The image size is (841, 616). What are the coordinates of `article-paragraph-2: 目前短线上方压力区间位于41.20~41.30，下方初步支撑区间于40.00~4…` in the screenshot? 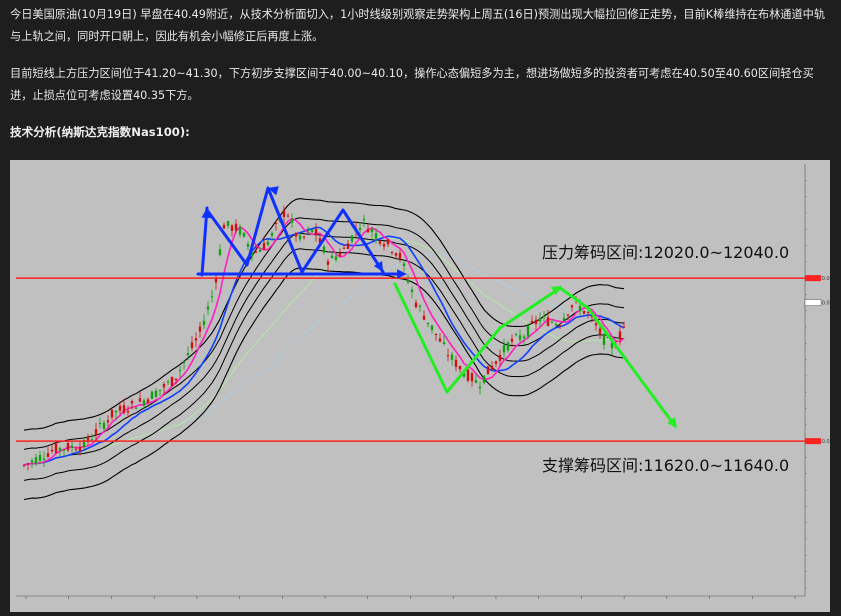 It's located at (412, 84).